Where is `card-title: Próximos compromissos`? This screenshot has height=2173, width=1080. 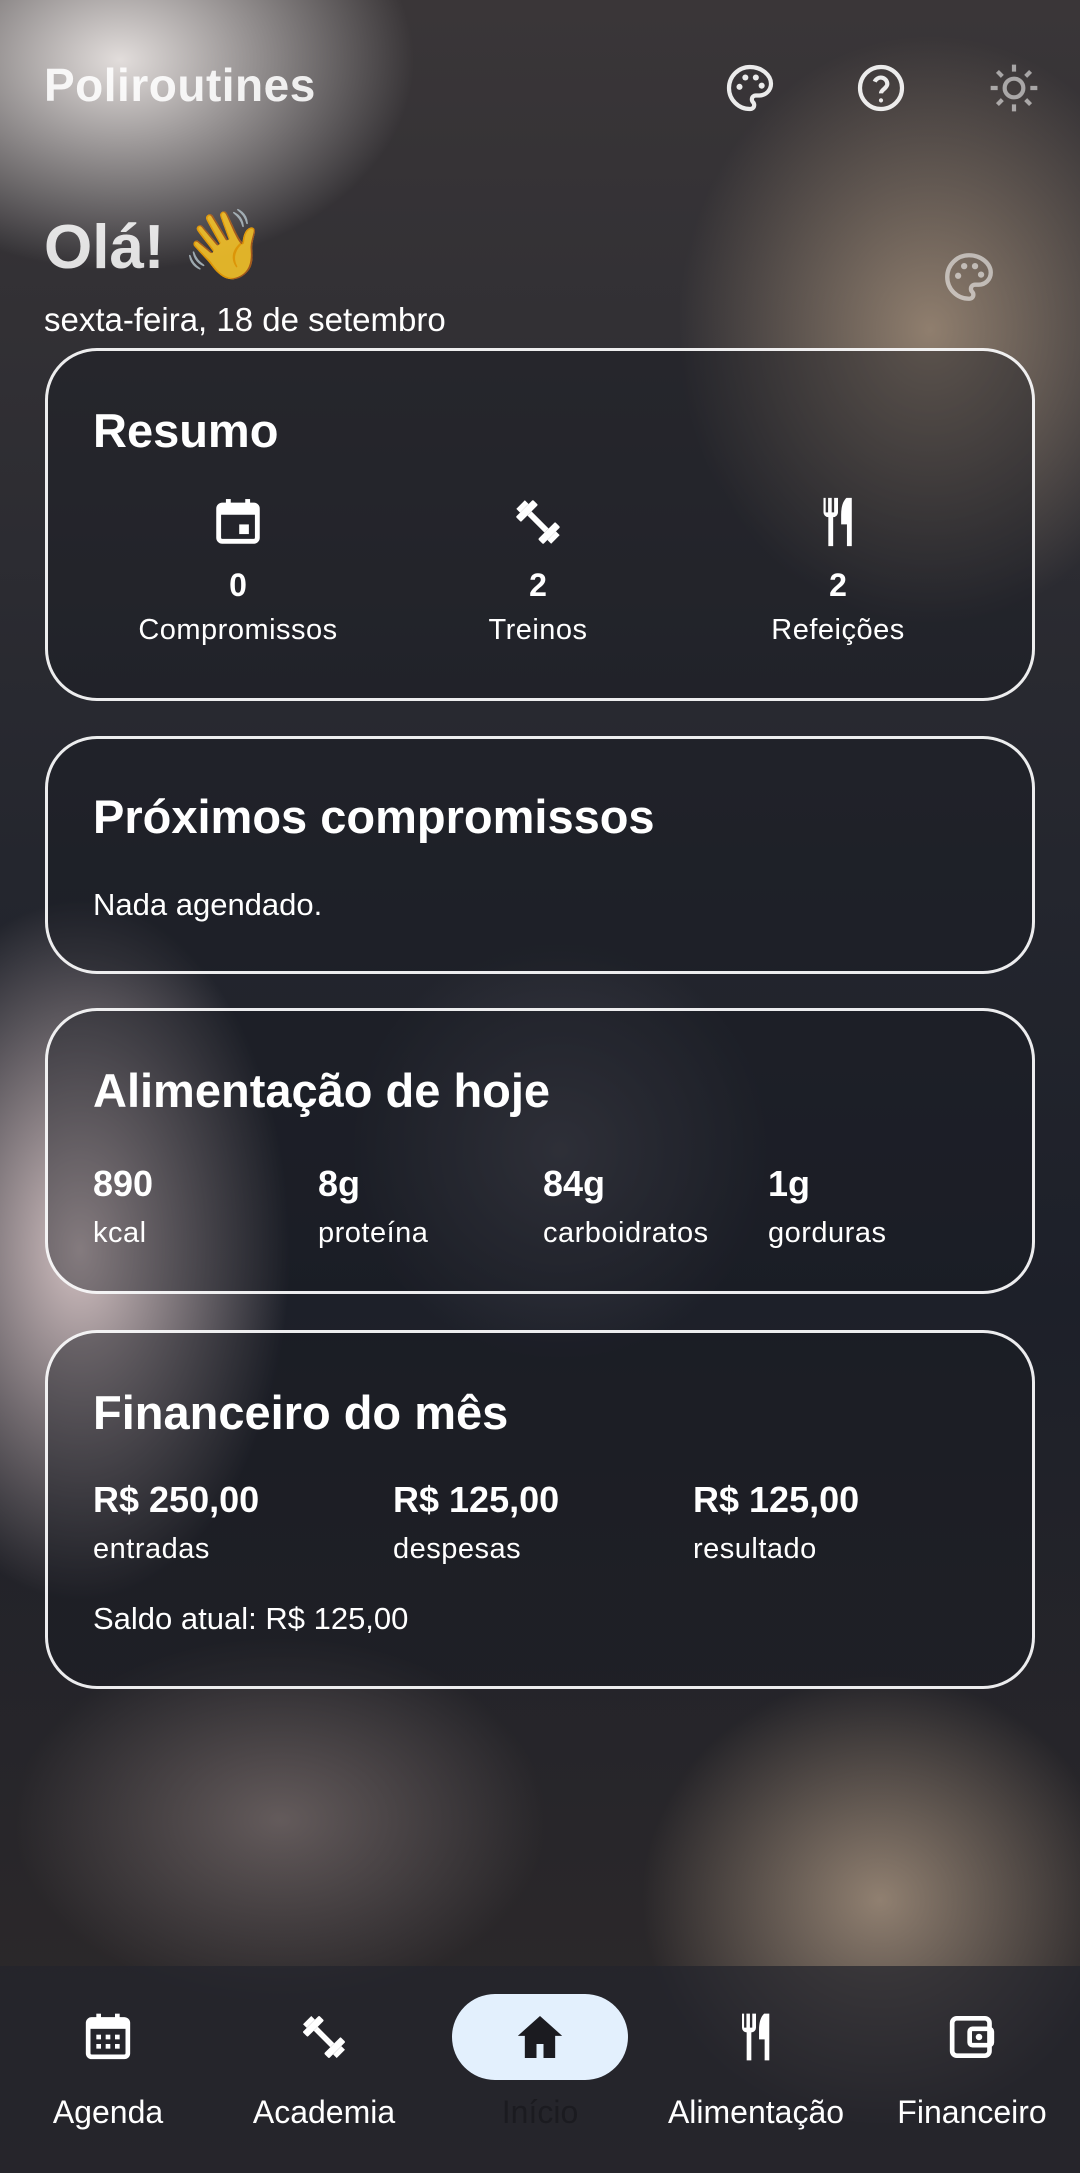 card-title: Próximos compromissos is located at coordinates (374, 816).